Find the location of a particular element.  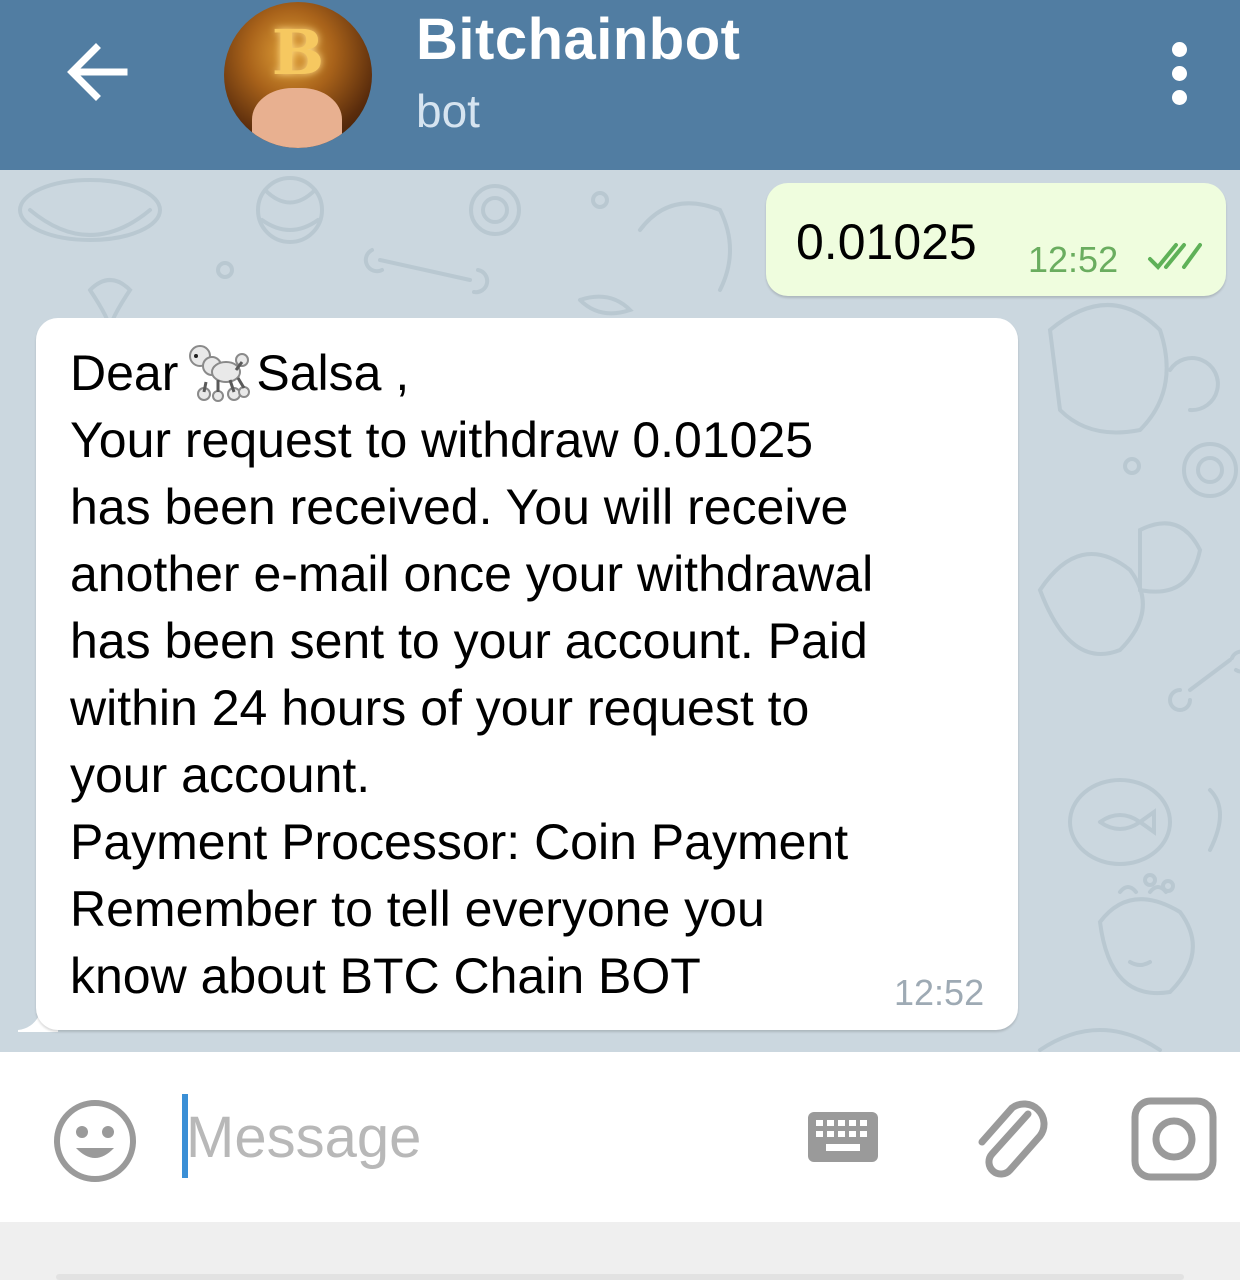

outgoing-message: 0.01025 12:52 is located at coordinates (996, 239).